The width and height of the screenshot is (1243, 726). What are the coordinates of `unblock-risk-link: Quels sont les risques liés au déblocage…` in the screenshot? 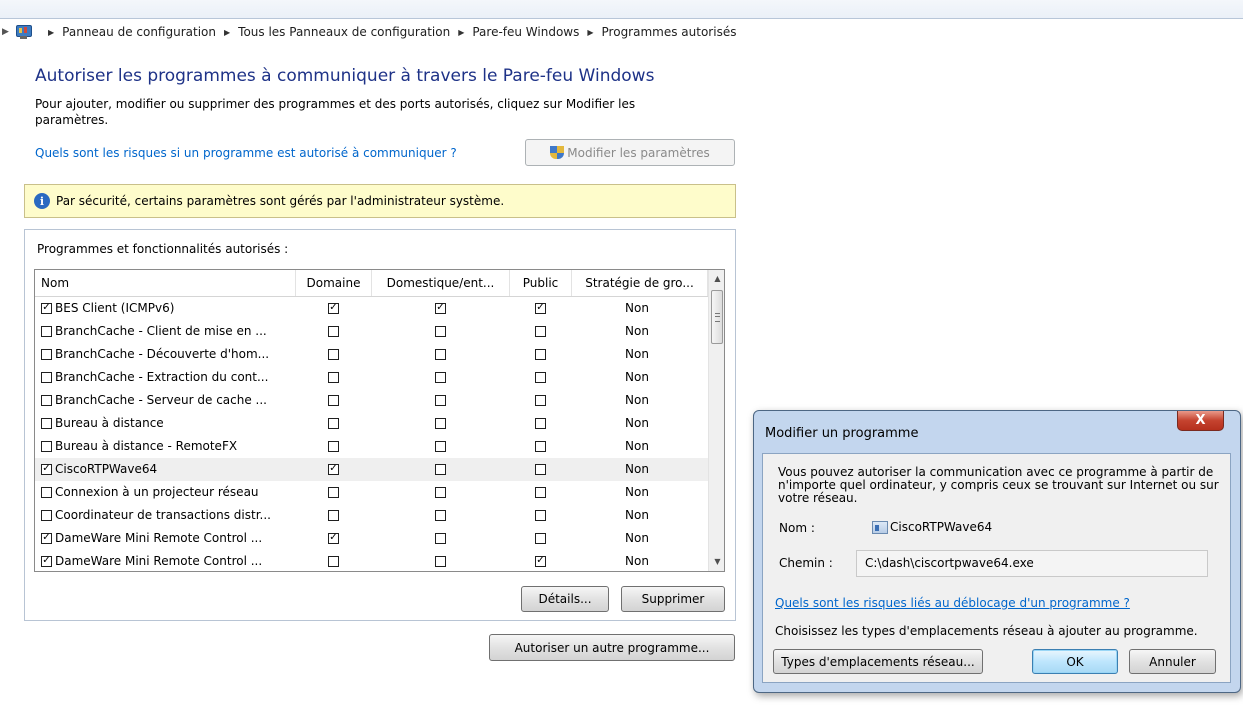 It's located at (952, 603).